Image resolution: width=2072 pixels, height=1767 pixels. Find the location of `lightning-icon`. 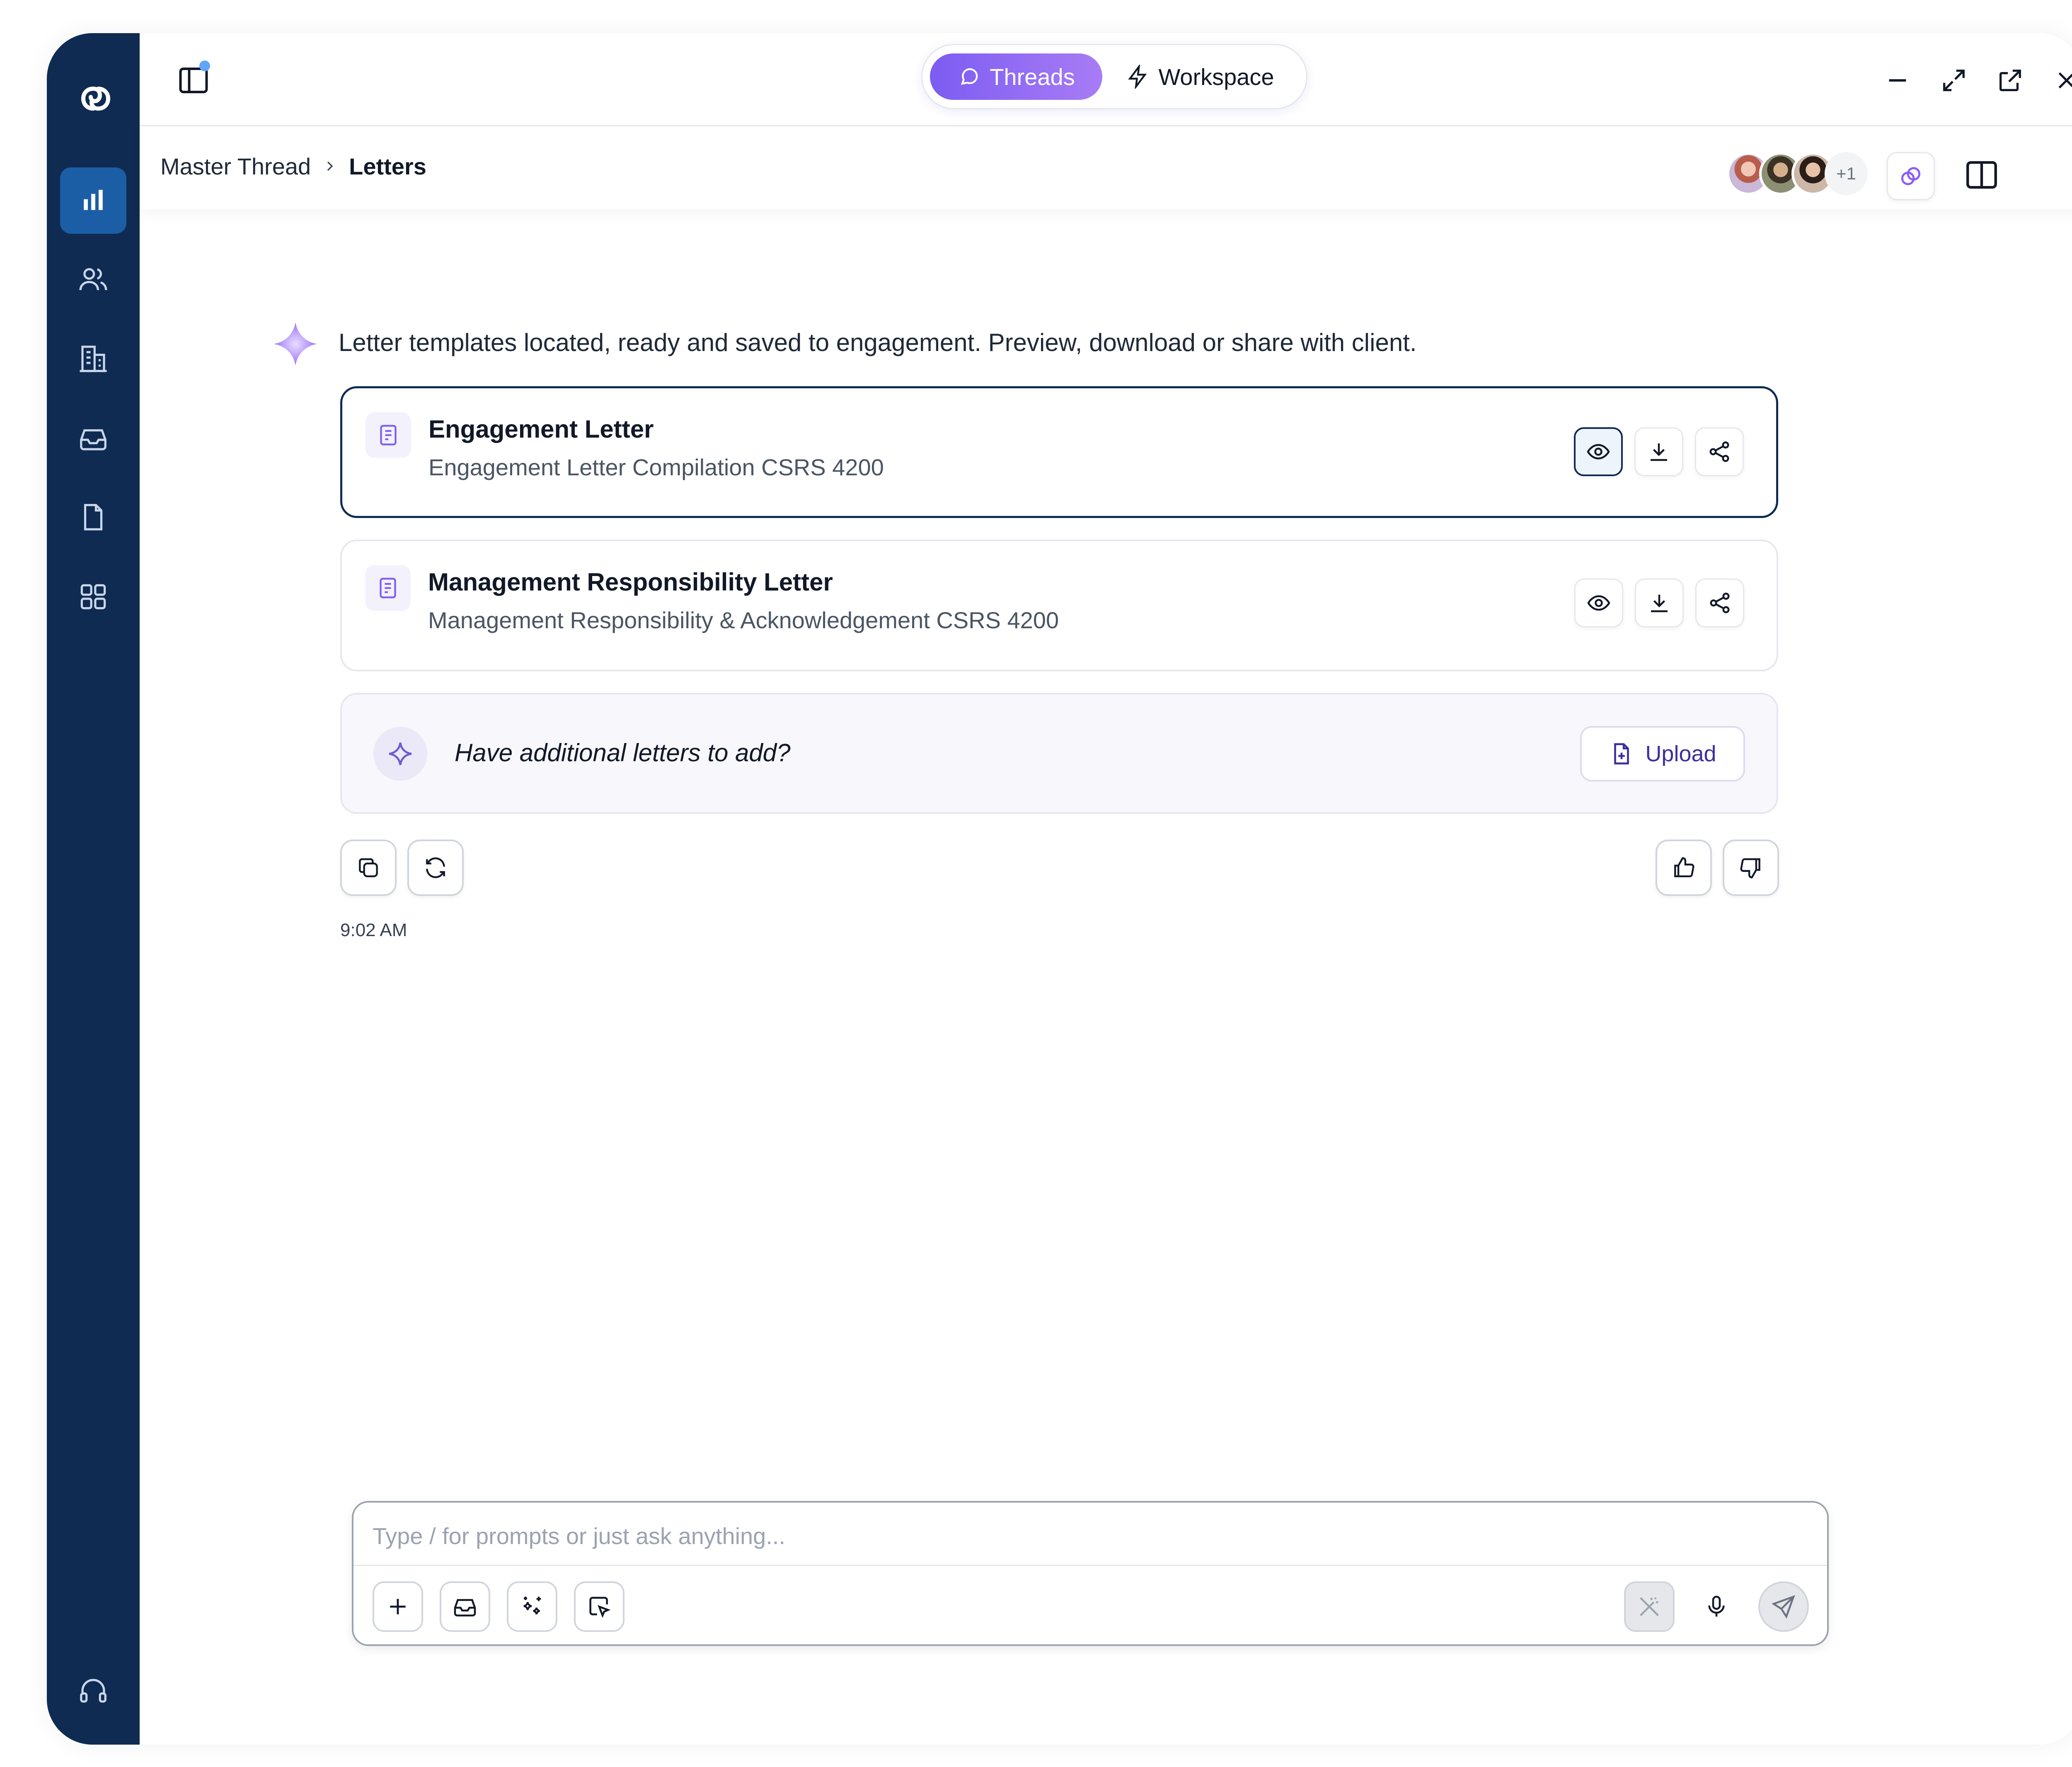

lightning-icon is located at coordinates (1137, 77).